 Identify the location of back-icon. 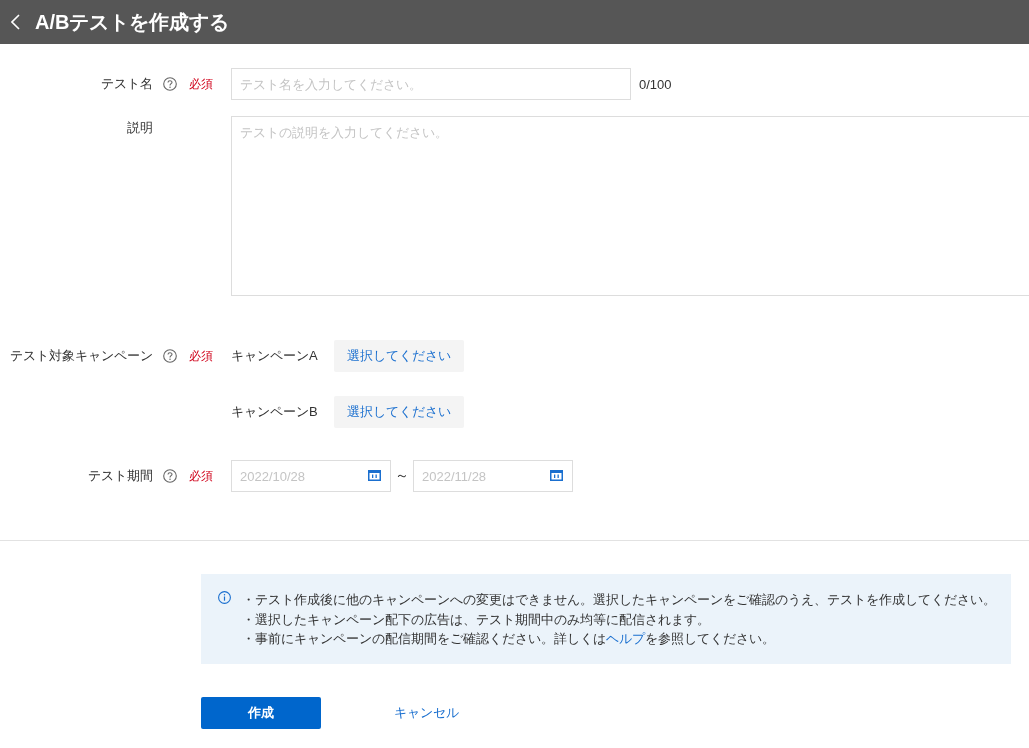
(15, 22).